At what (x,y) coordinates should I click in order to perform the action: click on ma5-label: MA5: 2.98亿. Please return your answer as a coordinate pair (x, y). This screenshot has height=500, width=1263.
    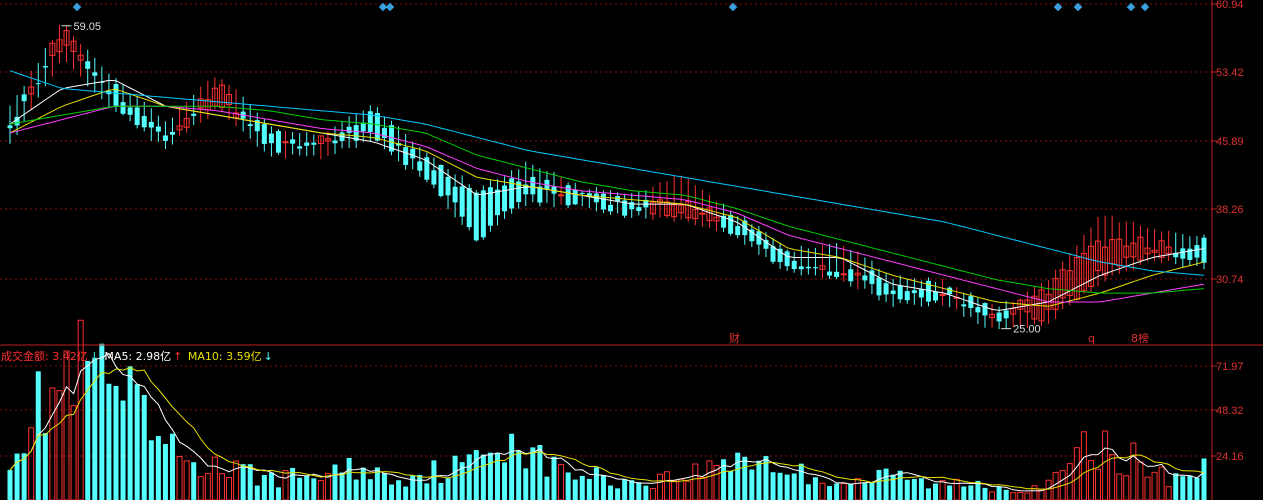
    Looking at the image, I should click on (138, 356).